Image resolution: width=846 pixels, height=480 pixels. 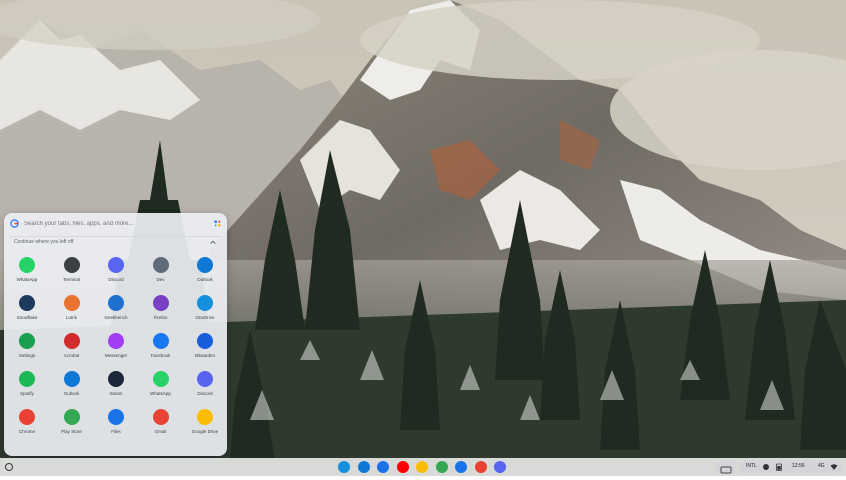 I want to click on bitwarden-icon, so click(x=205, y=341).